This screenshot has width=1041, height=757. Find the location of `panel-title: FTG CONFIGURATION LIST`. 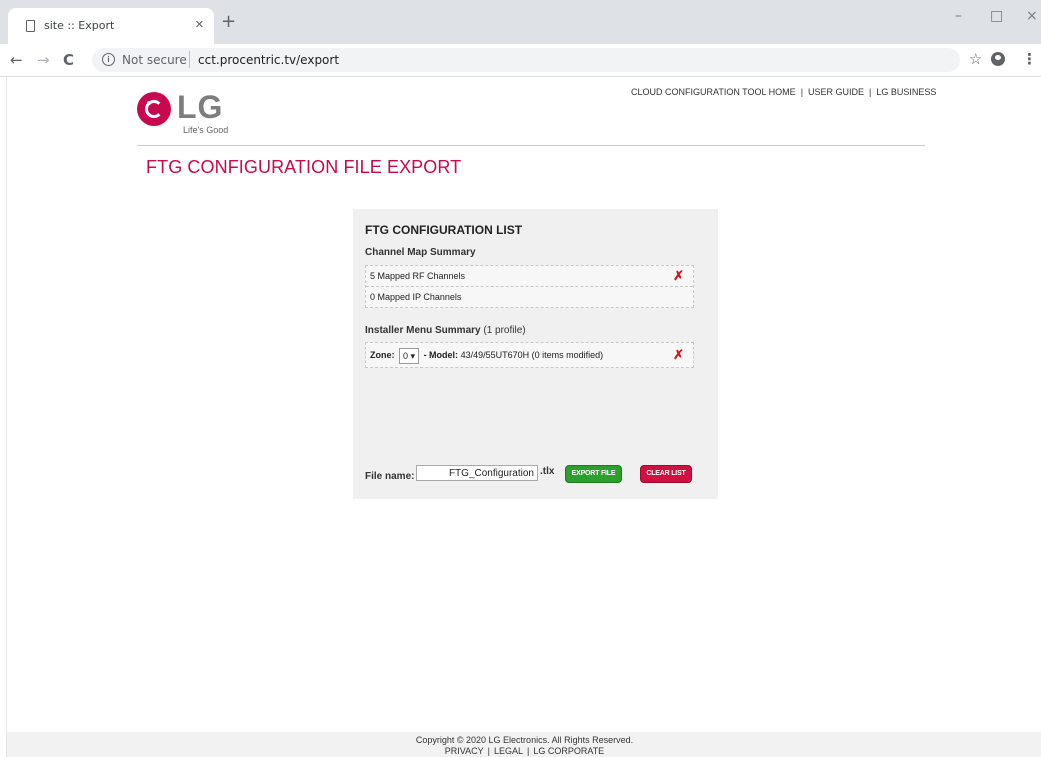

panel-title: FTG CONFIGURATION LIST is located at coordinates (444, 230).